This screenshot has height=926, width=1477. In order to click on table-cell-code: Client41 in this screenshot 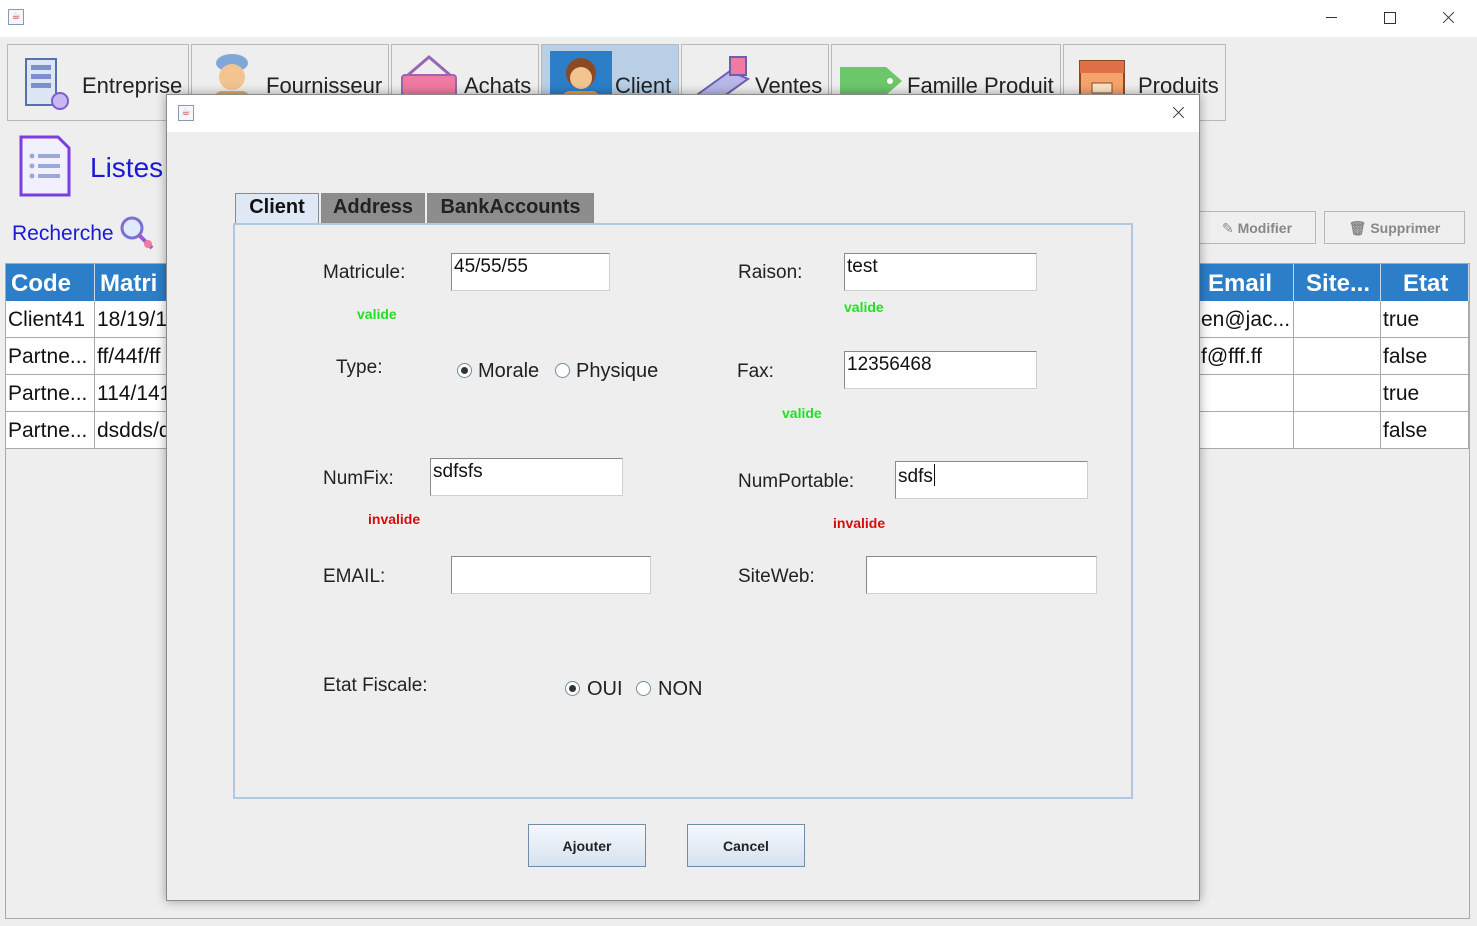, I will do `click(50, 319)`.